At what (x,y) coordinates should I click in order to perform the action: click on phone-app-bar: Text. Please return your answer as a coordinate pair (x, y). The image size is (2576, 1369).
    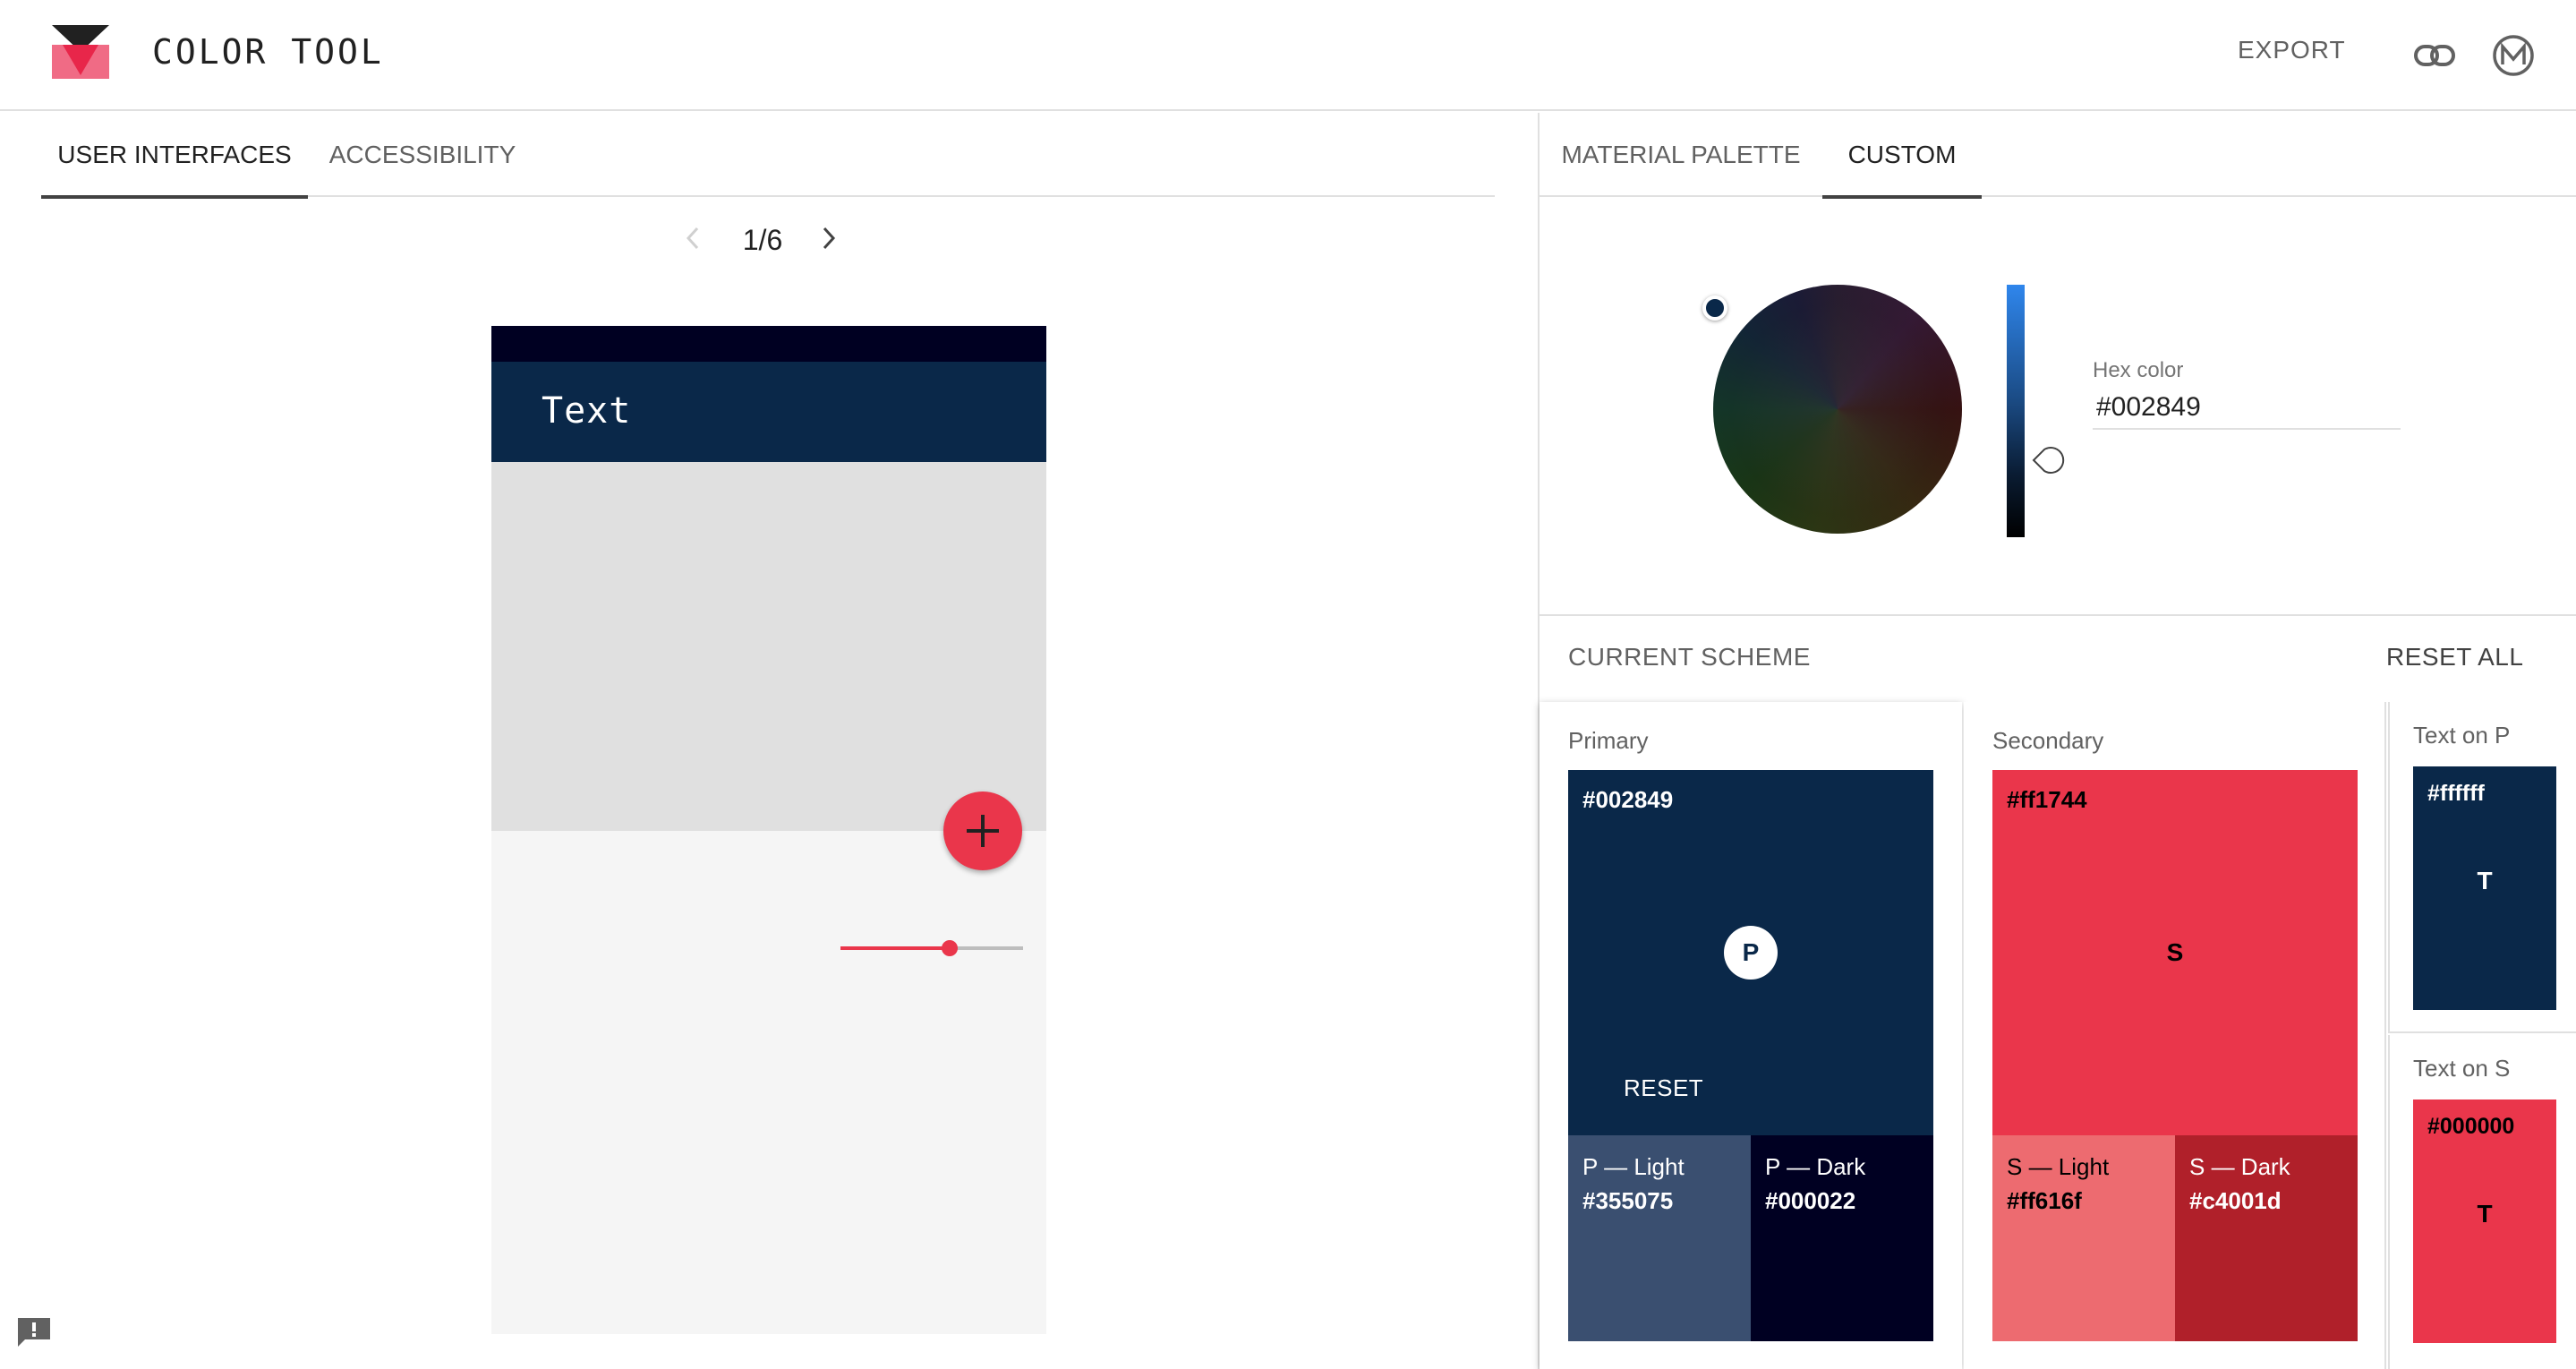
    Looking at the image, I should click on (768, 412).